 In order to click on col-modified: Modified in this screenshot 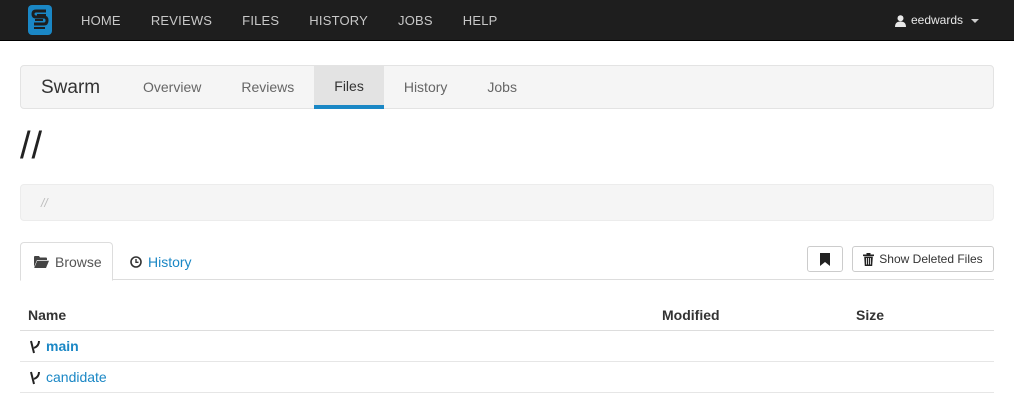, I will do `click(691, 315)`.